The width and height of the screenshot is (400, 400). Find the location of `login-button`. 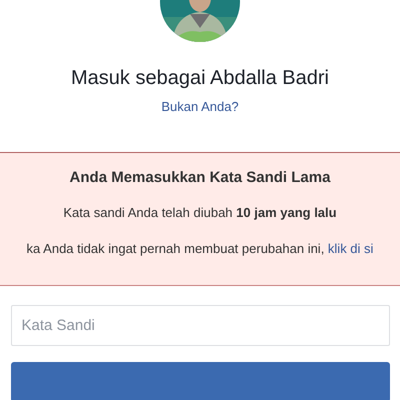

login-button is located at coordinates (200, 381).